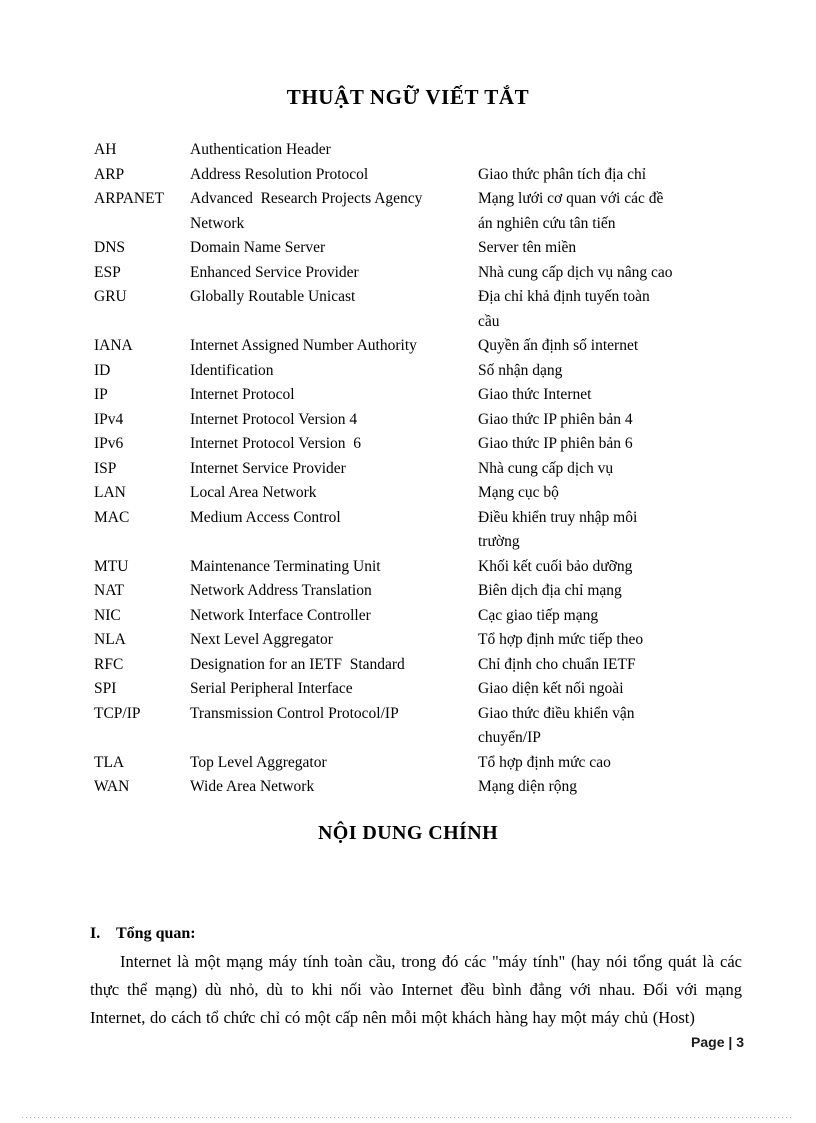  I want to click on abbreviation-translation: Nhà cung cấp dịch vụ, so click(546, 468).